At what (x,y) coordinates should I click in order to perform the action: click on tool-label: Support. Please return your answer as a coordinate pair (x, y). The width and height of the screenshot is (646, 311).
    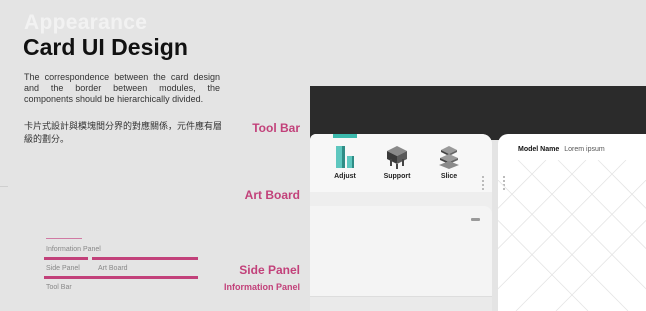
    Looking at the image, I should click on (397, 176).